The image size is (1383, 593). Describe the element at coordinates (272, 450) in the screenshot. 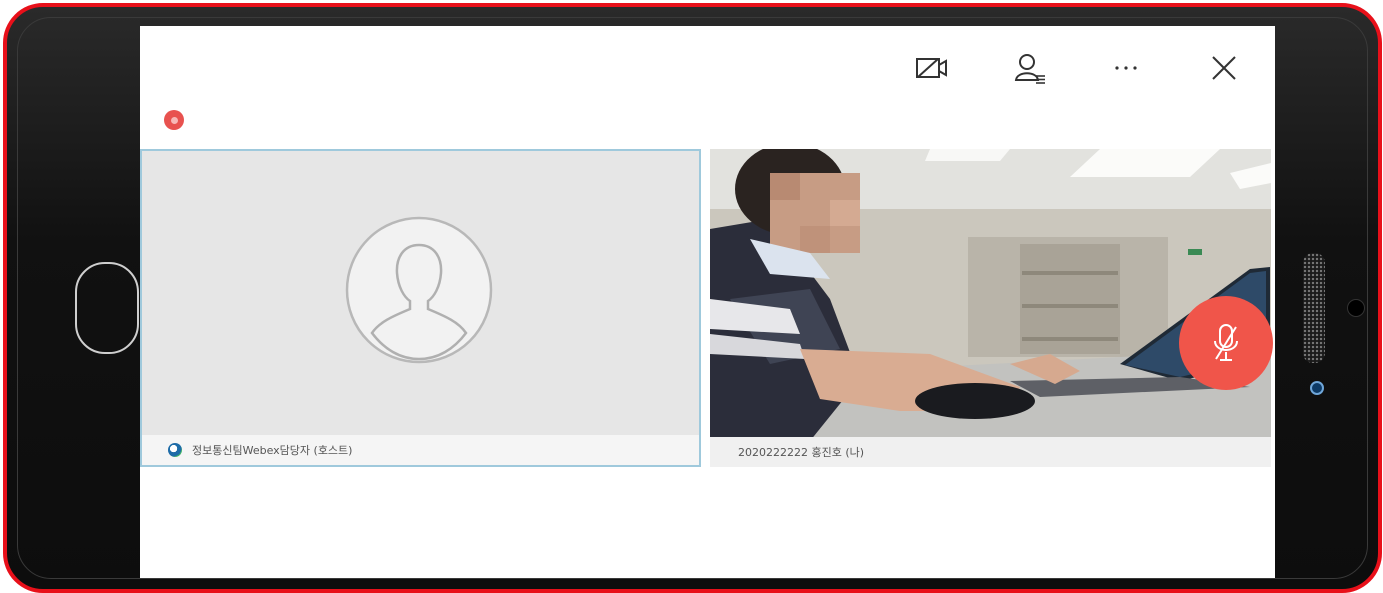

I see `participant-name: 정보통신팀Webex담당자 (호스트)` at that location.